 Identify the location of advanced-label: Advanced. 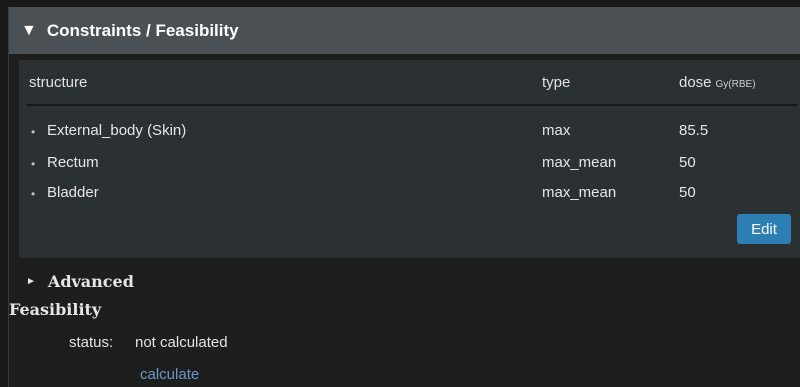
(91, 281).